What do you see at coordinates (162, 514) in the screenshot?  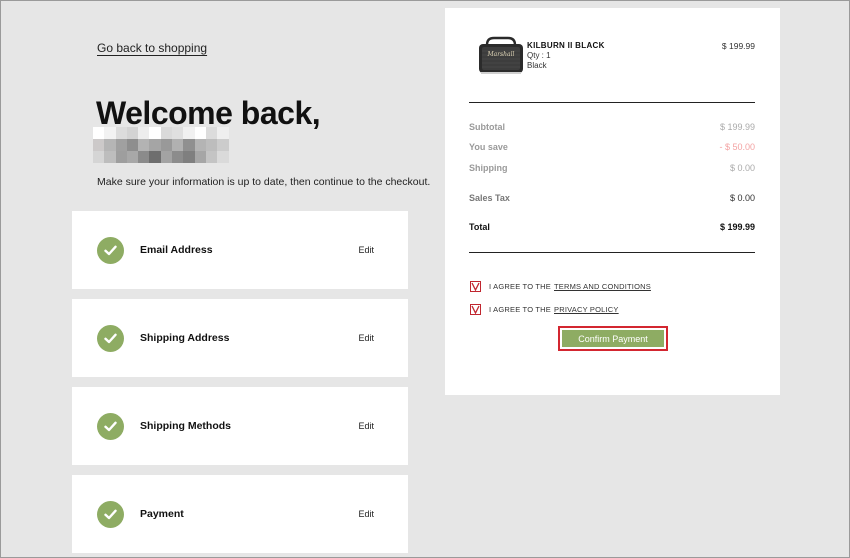 I see `step-label: Payment` at bounding box center [162, 514].